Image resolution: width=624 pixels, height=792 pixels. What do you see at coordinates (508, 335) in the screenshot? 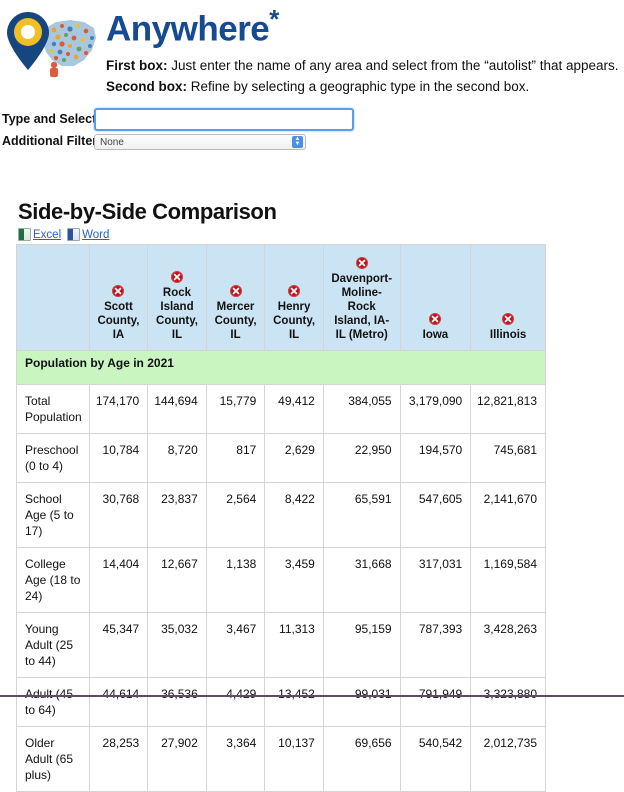
I see `column-header-label: Illinois` at bounding box center [508, 335].